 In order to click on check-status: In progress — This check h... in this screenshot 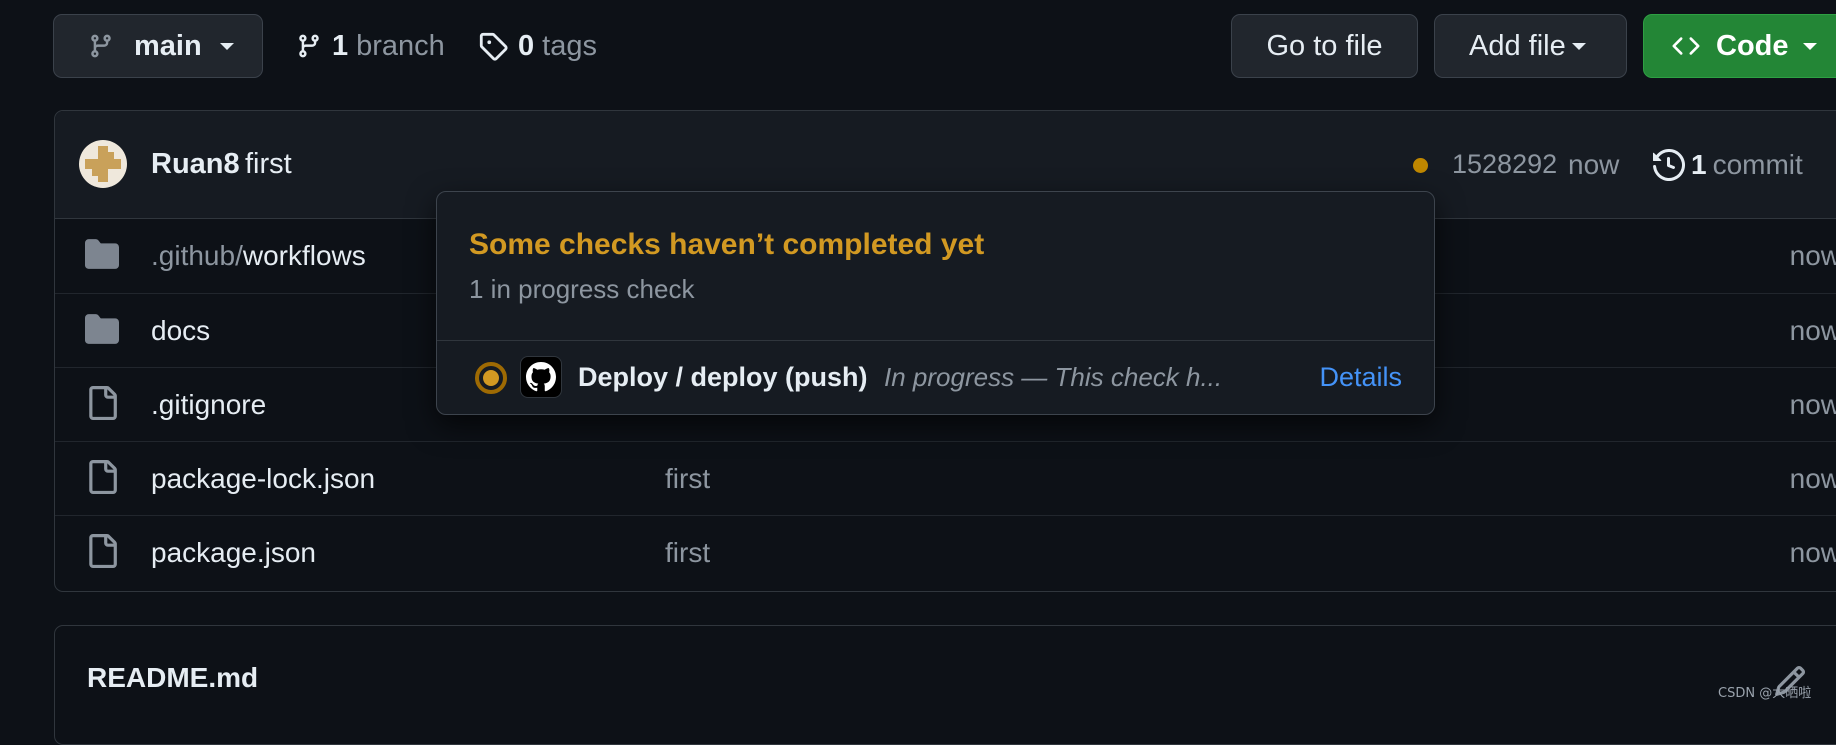, I will do `click(1053, 377)`.